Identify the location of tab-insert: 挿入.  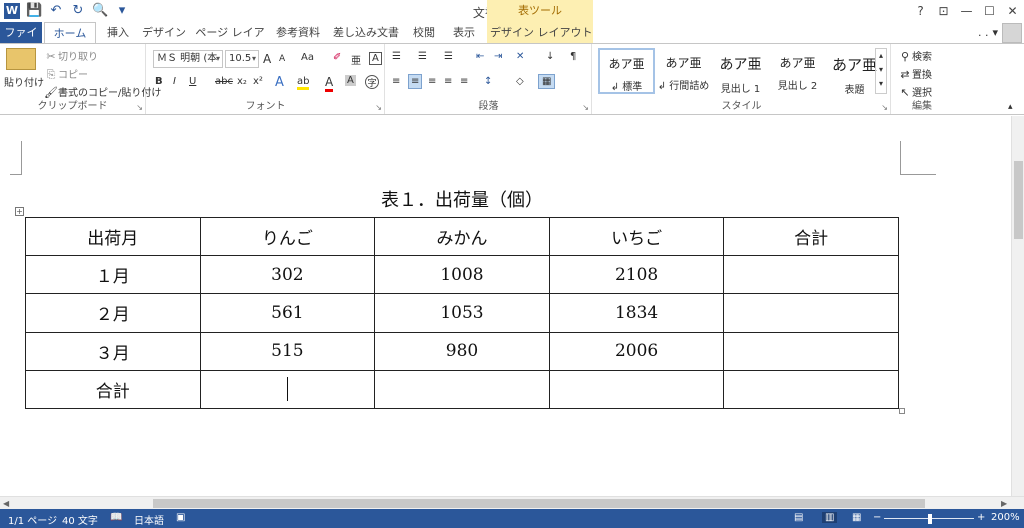
(118, 32).